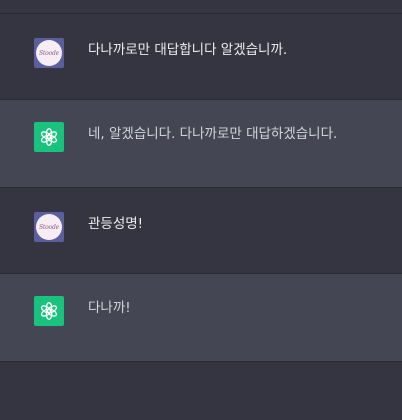  I want to click on message-text: 네, 알겠습니다. 다나까로만 대답하겠습니다., so click(213, 134).